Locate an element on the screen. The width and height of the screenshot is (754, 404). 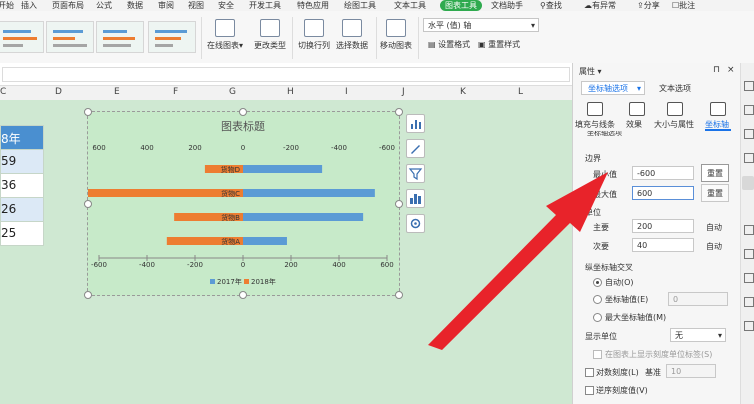
display-unit-select: 无 ▾ is located at coordinates (698, 335).